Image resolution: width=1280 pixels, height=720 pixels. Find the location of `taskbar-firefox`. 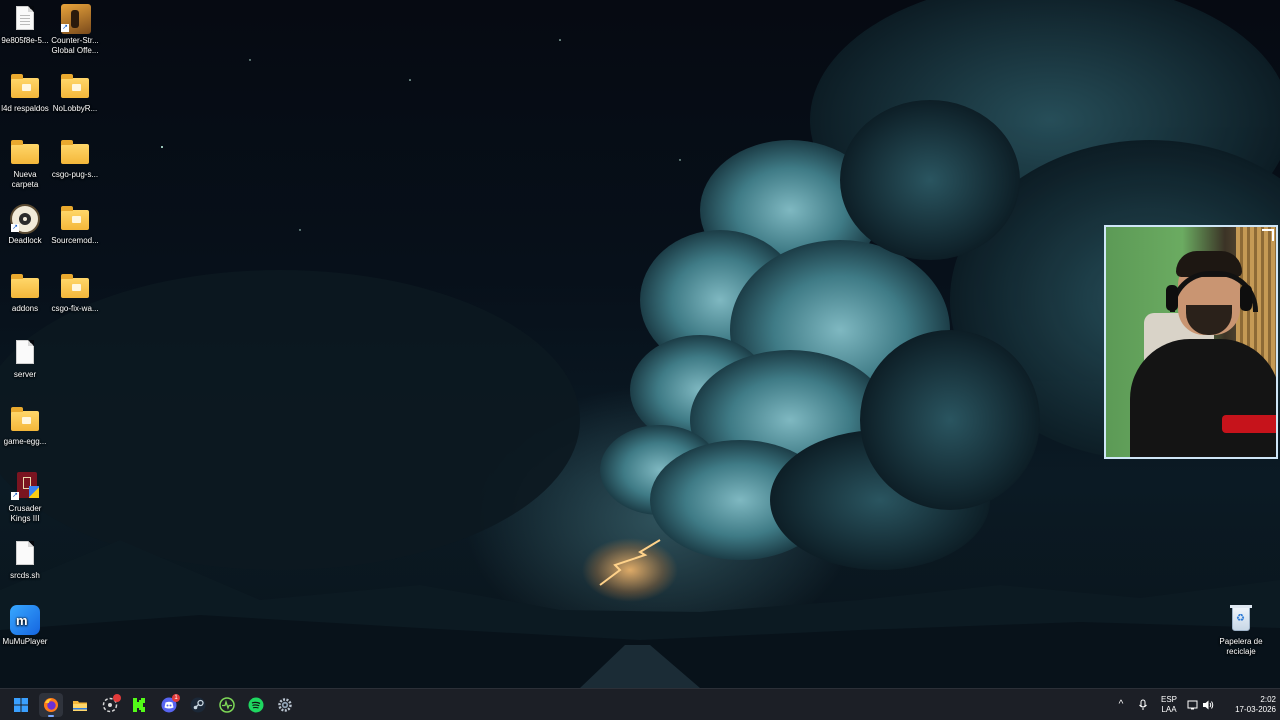

taskbar-firefox is located at coordinates (51, 705).